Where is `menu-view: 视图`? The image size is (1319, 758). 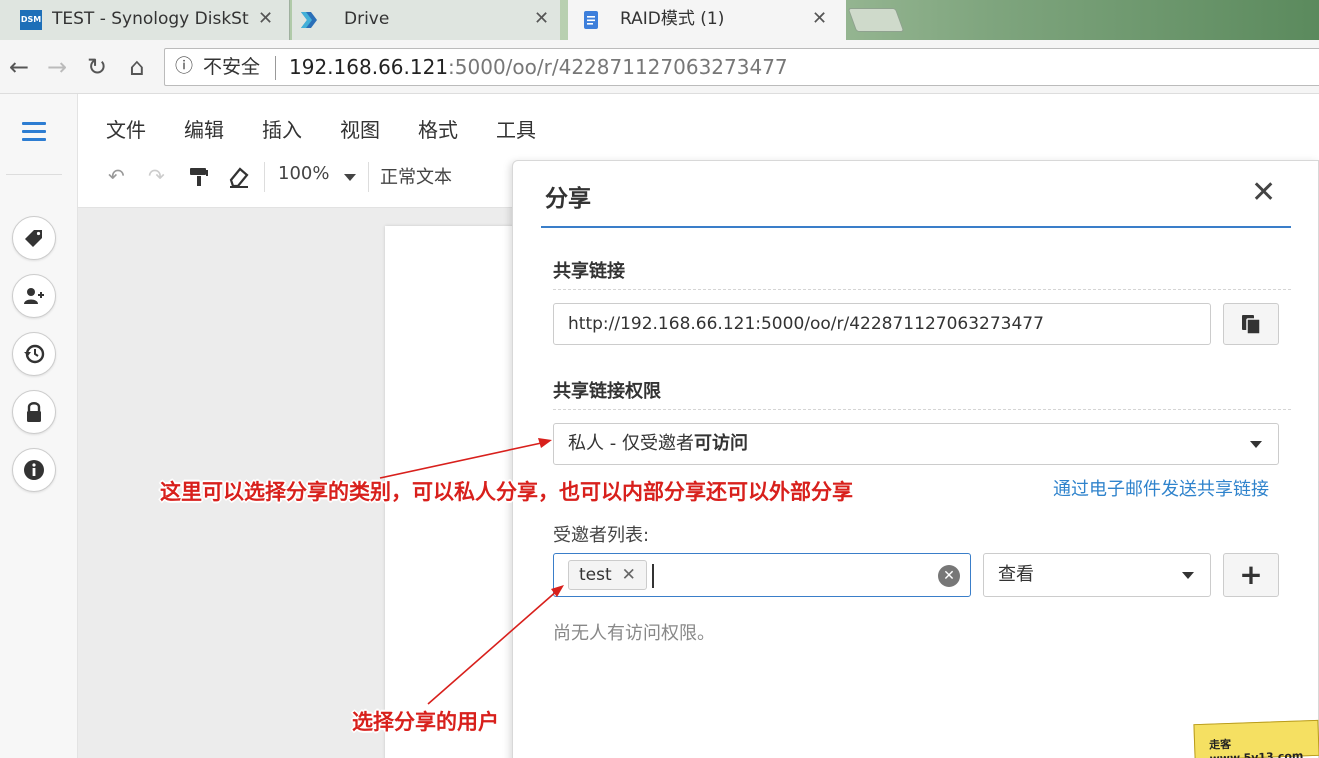 menu-view: 视图 is located at coordinates (360, 128).